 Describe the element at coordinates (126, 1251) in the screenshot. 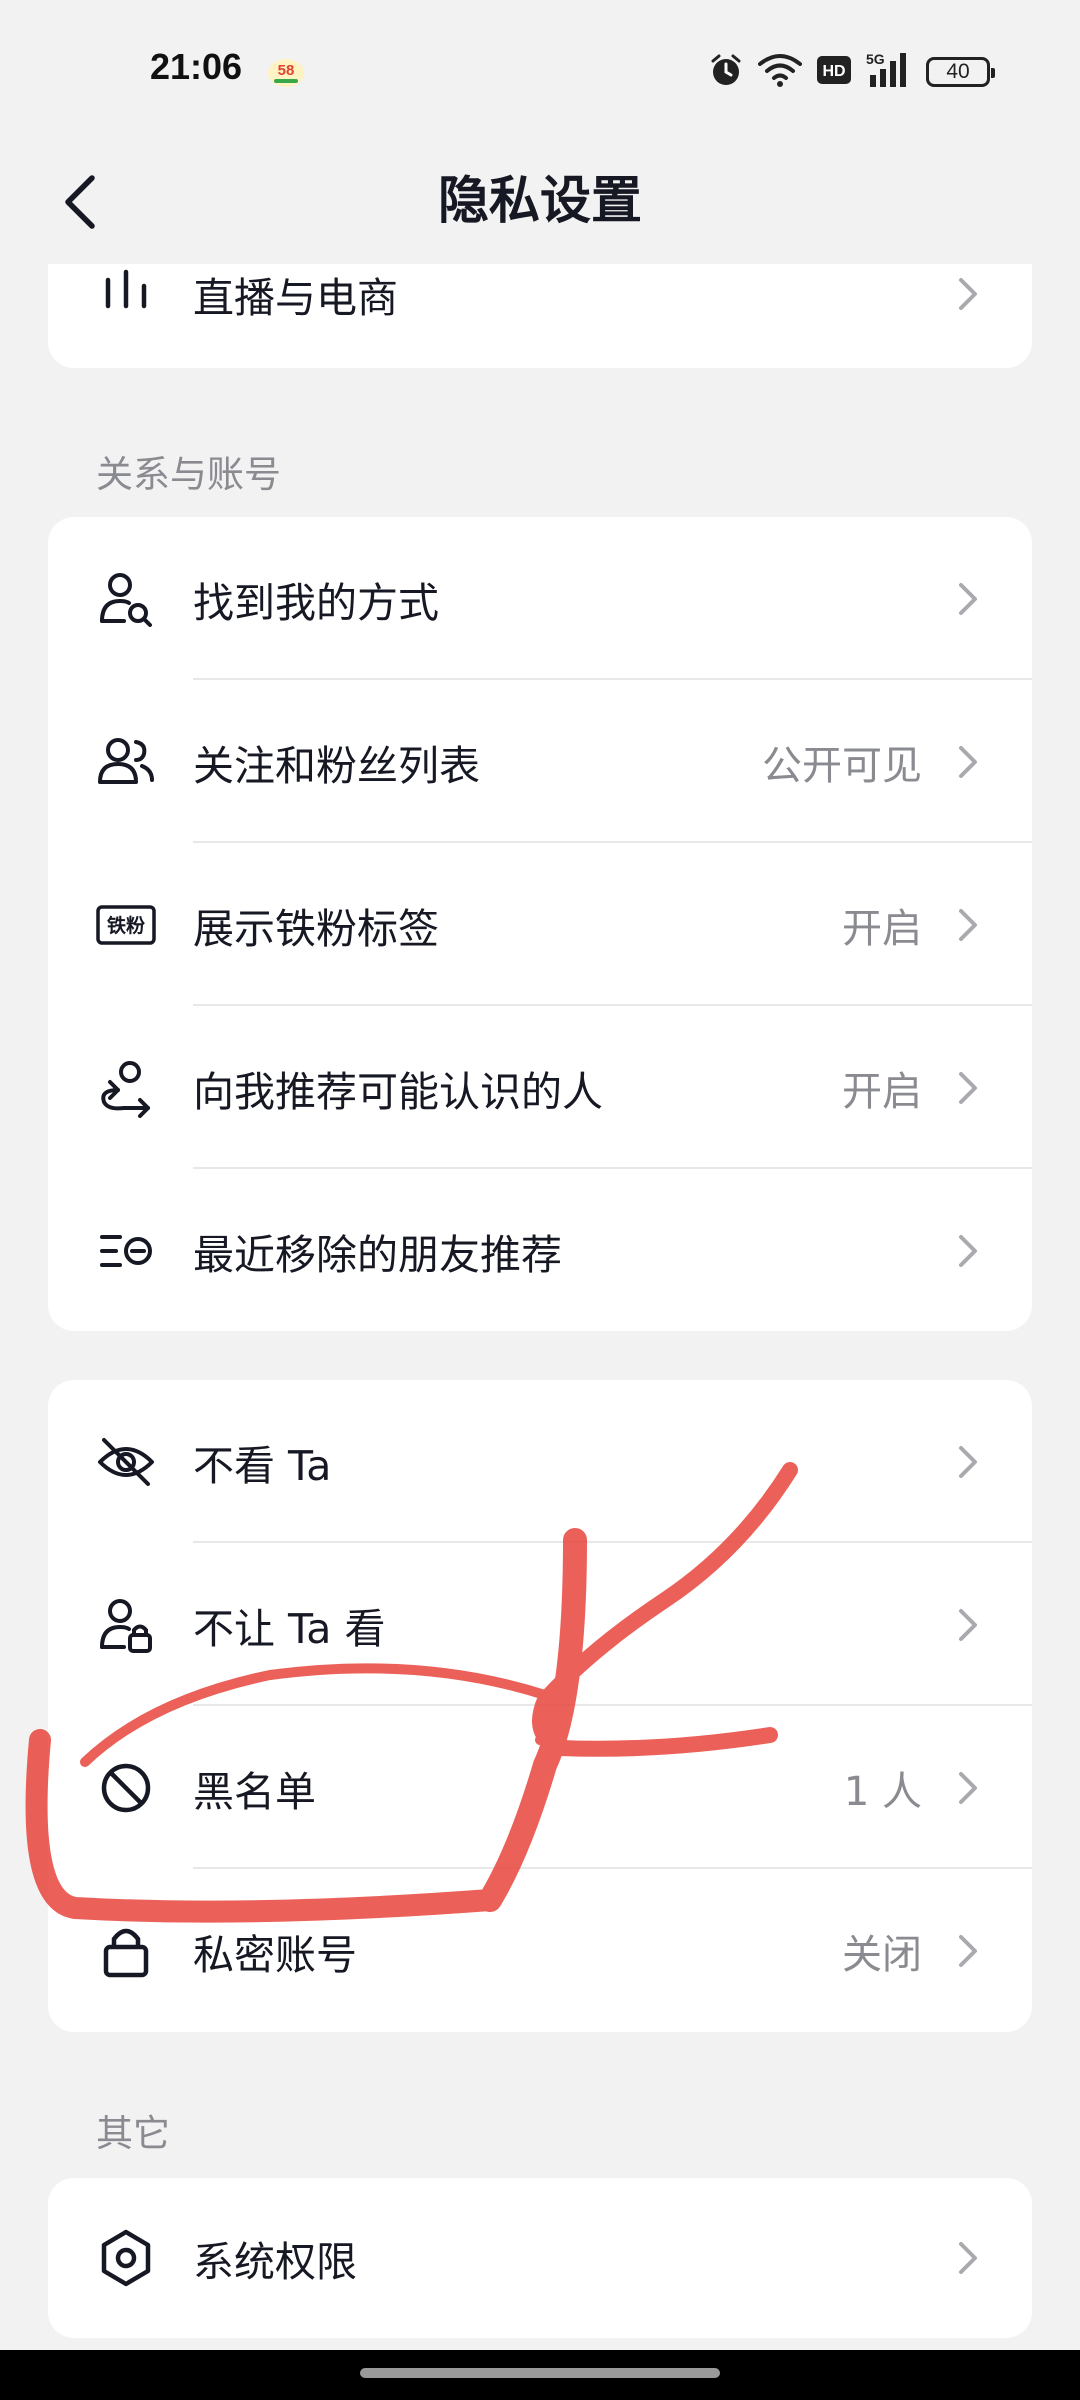

I see `removed-list-icon` at that location.